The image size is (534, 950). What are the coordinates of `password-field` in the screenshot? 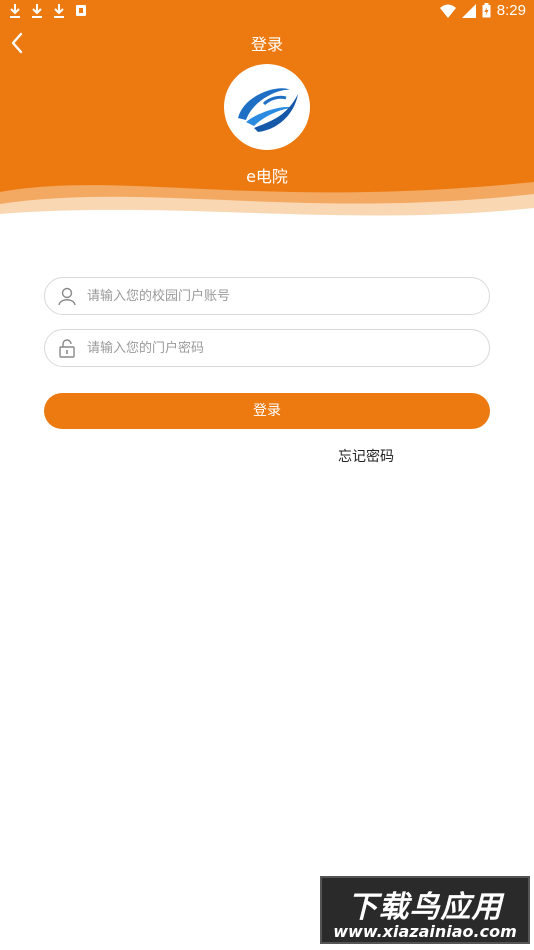 It's located at (267, 348).